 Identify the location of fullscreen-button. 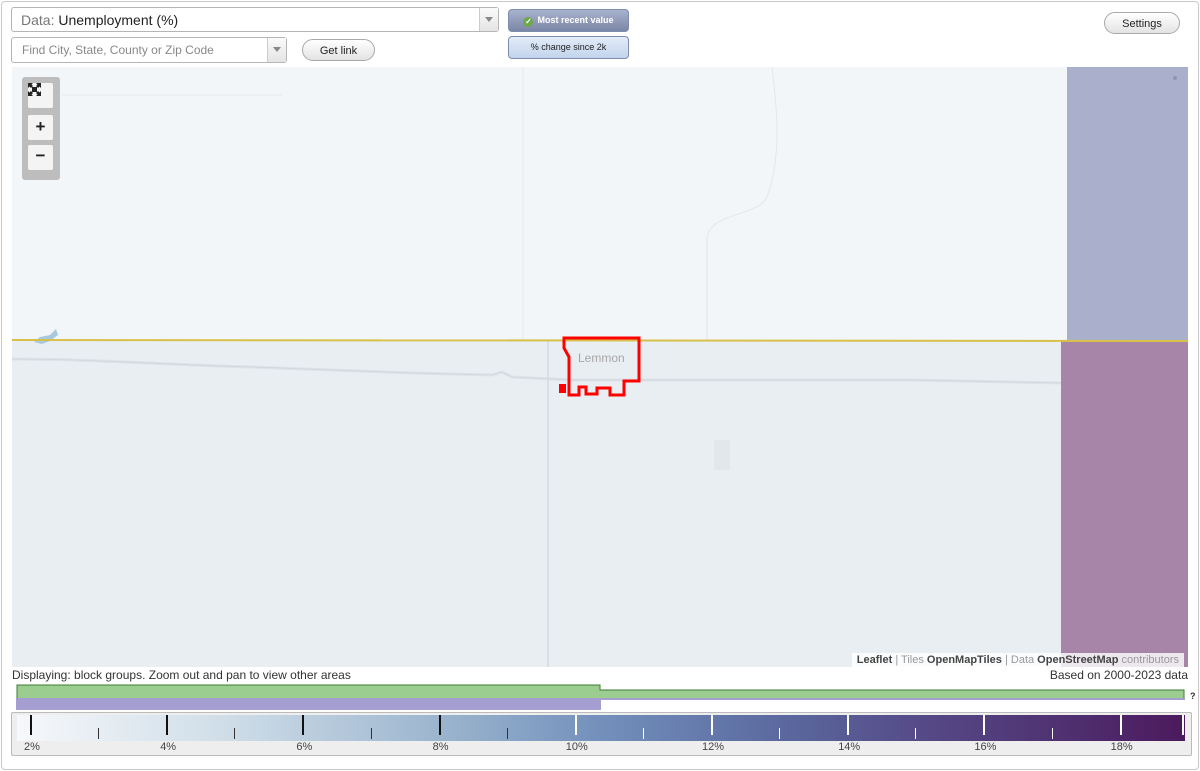
(40, 95).